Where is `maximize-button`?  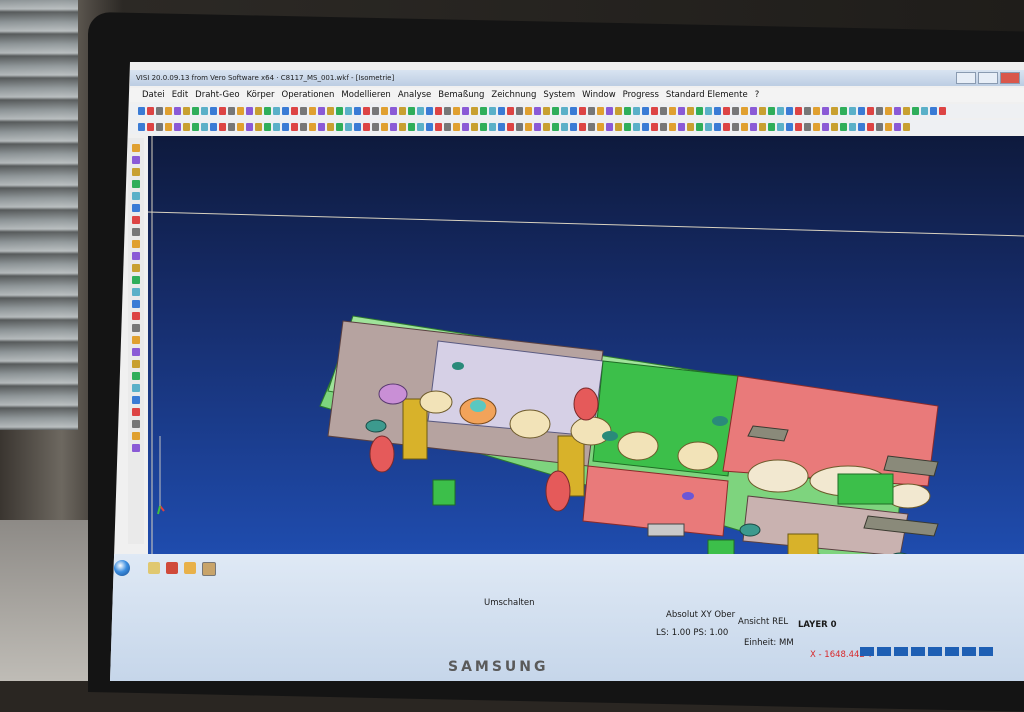
maximize-button is located at coordinates (988, 78).